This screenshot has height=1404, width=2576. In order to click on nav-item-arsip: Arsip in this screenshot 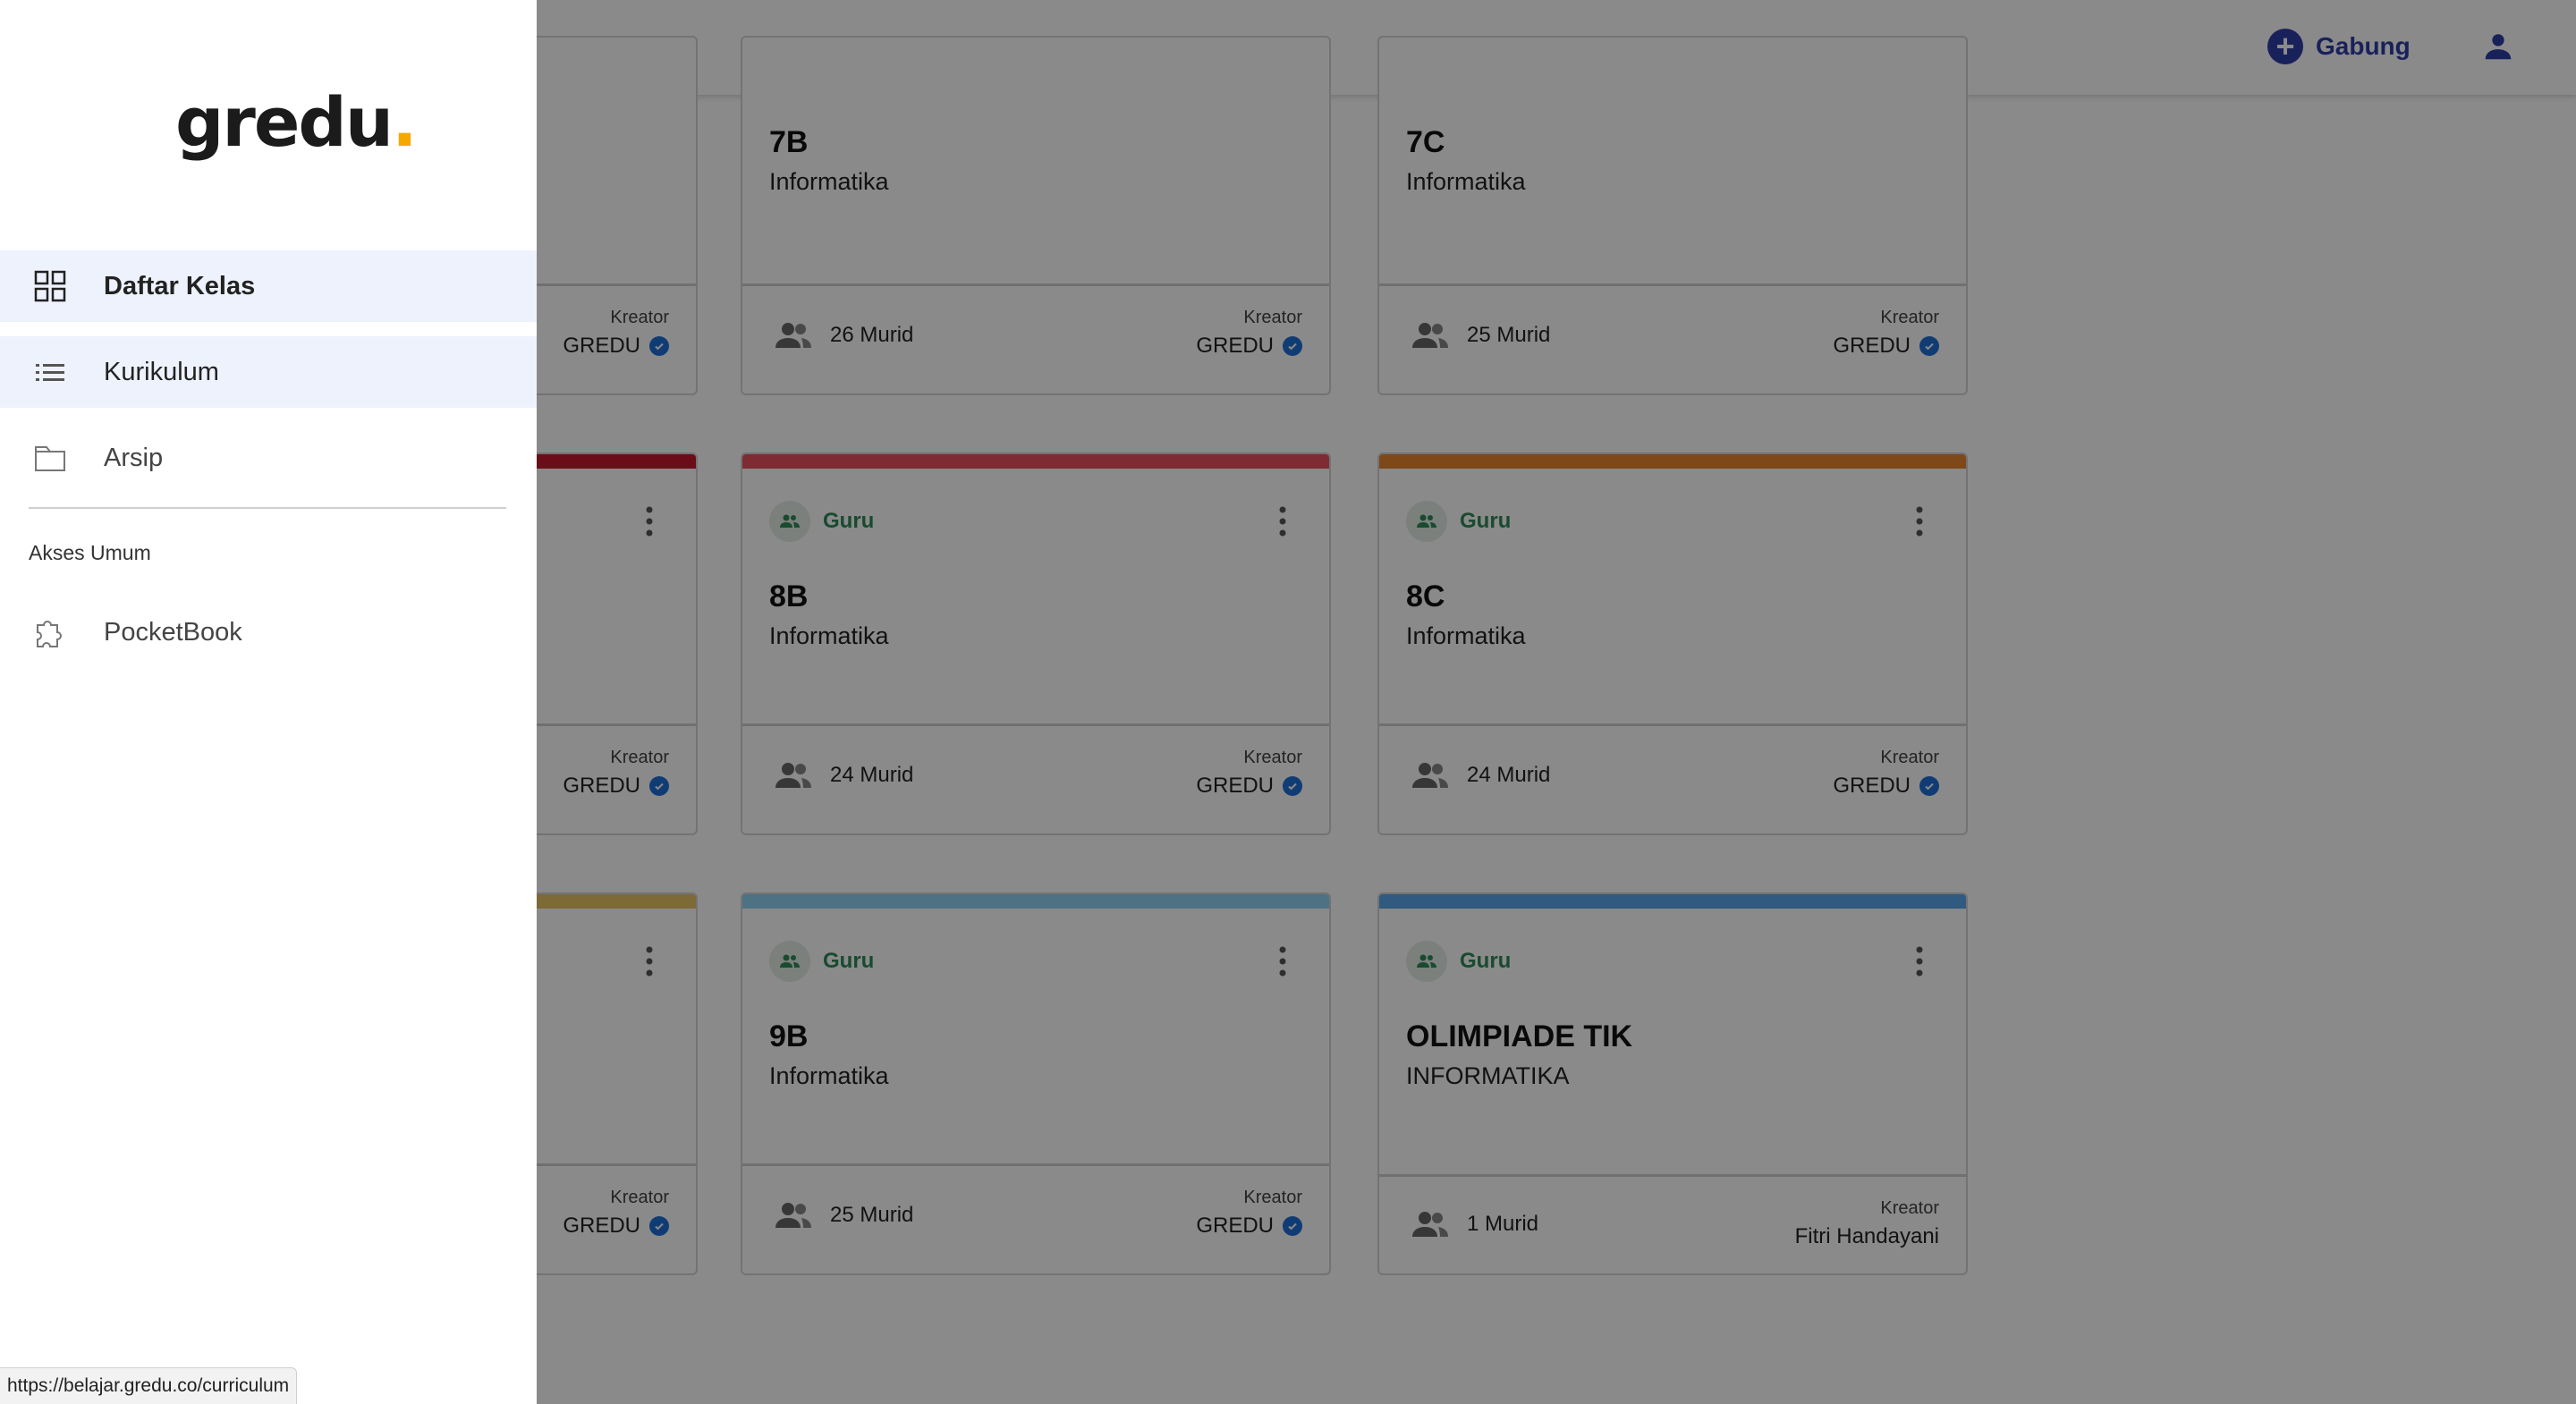, I will do `click(268, 458)`.